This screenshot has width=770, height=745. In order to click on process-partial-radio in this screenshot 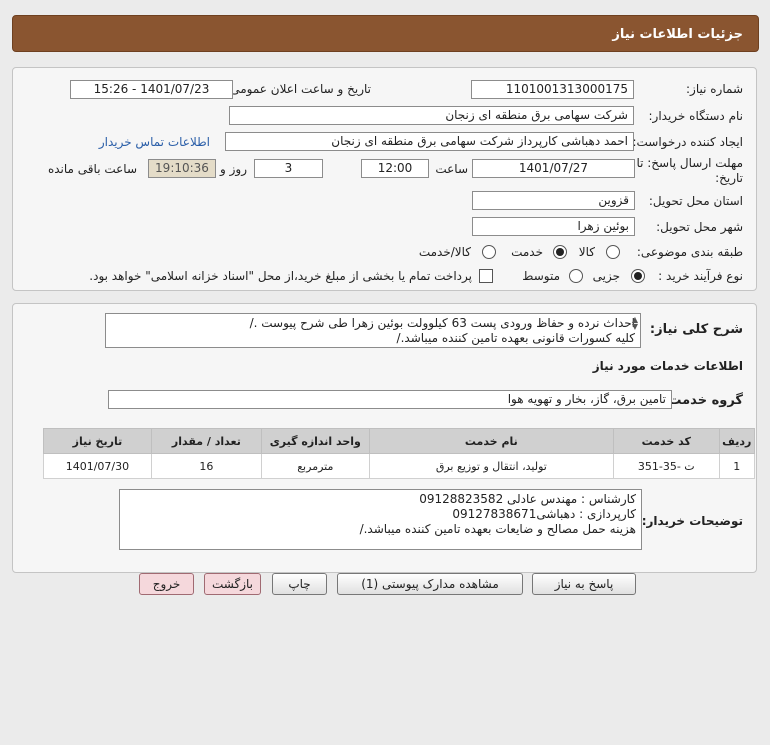, I will do `click(638, 276)`.